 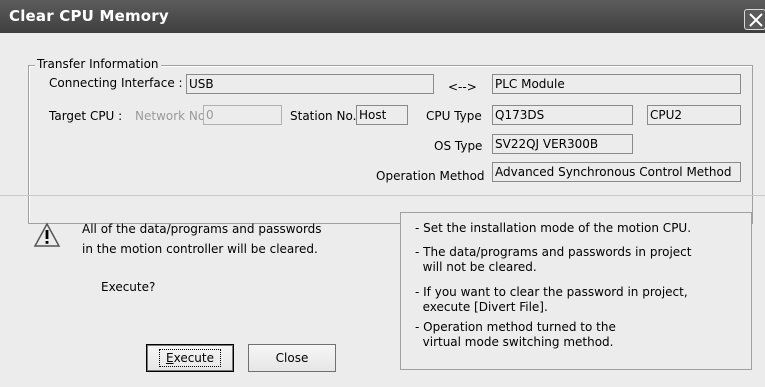 I want to click on section-divider, so click(x=382, y=195).